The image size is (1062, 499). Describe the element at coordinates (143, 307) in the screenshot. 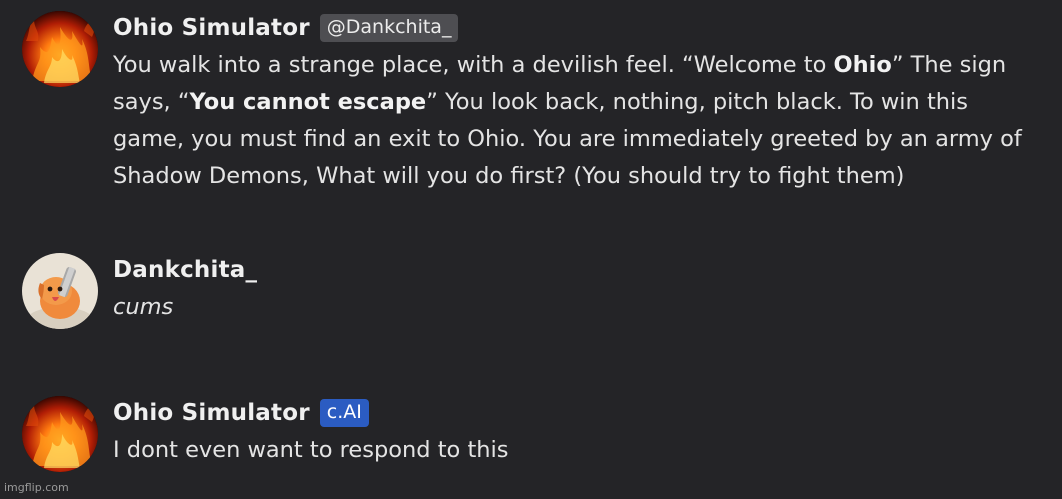

I see `message-text: cums` at that location.